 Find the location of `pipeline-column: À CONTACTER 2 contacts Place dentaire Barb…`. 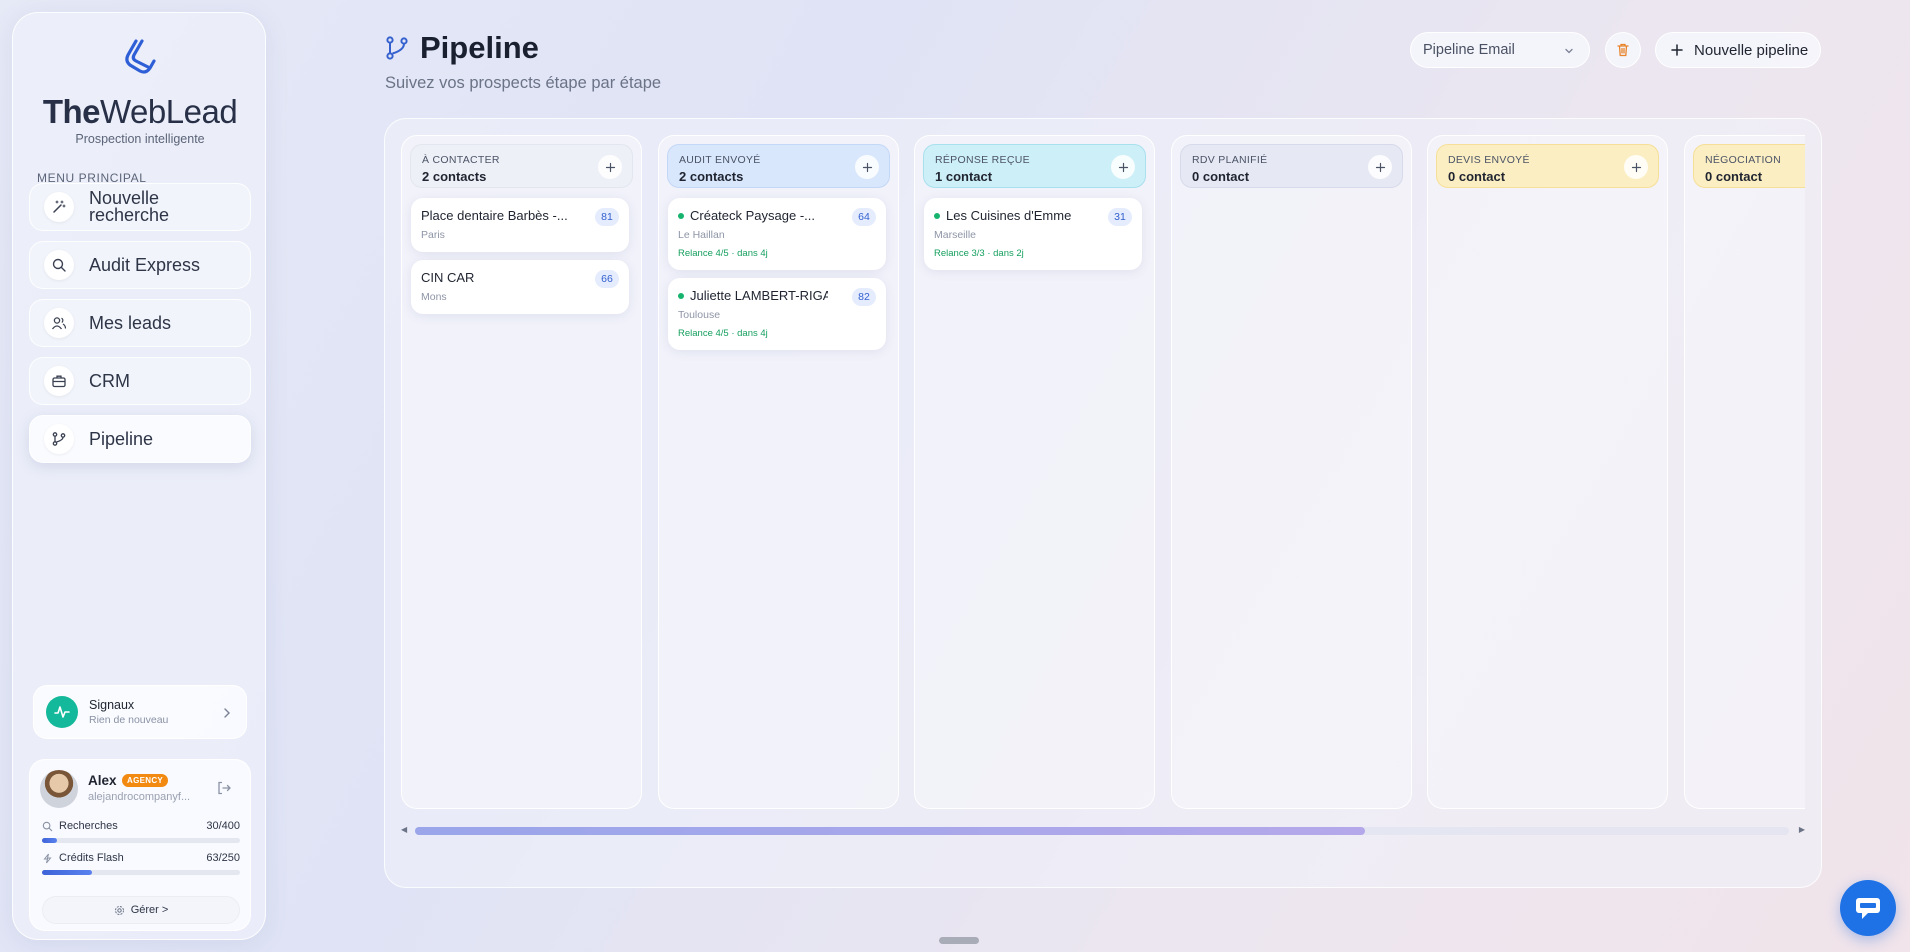

pipeline-column: À CONTACTER 2 contacts Place dentaire Barb… is located at coordinates (521, 472).